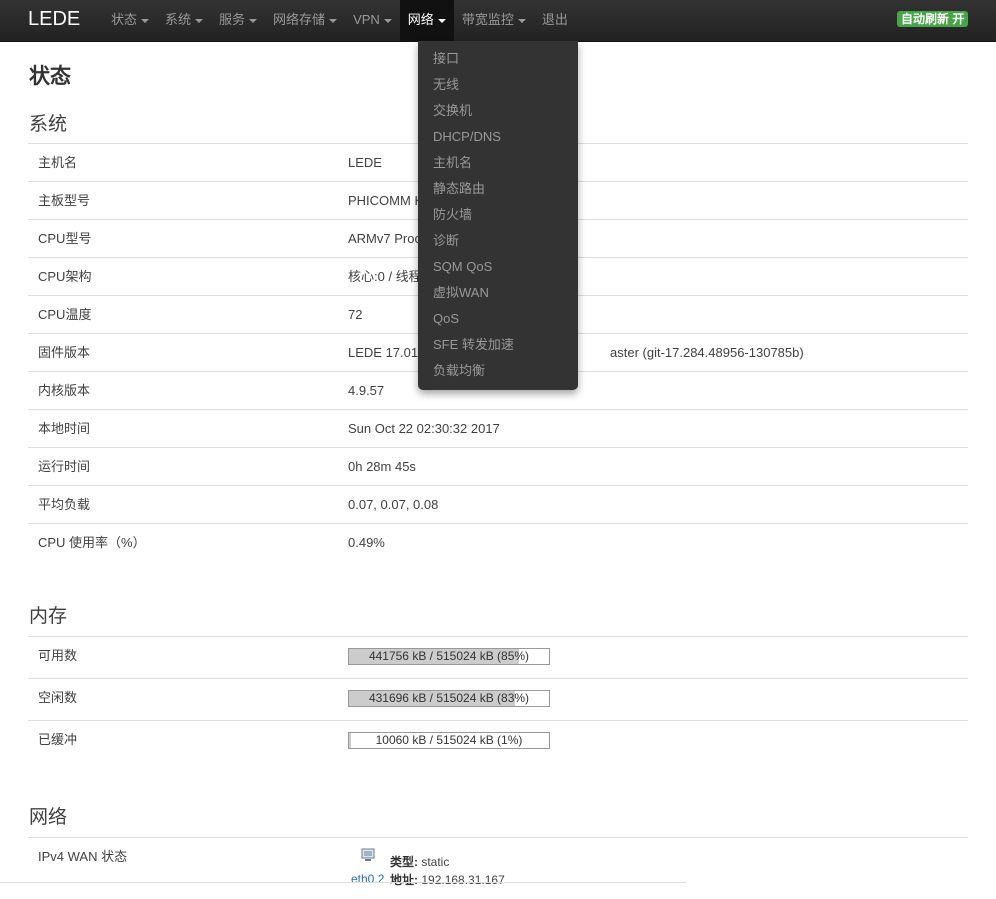  I want to click on row-label: 固件版本, so click(64, 352).